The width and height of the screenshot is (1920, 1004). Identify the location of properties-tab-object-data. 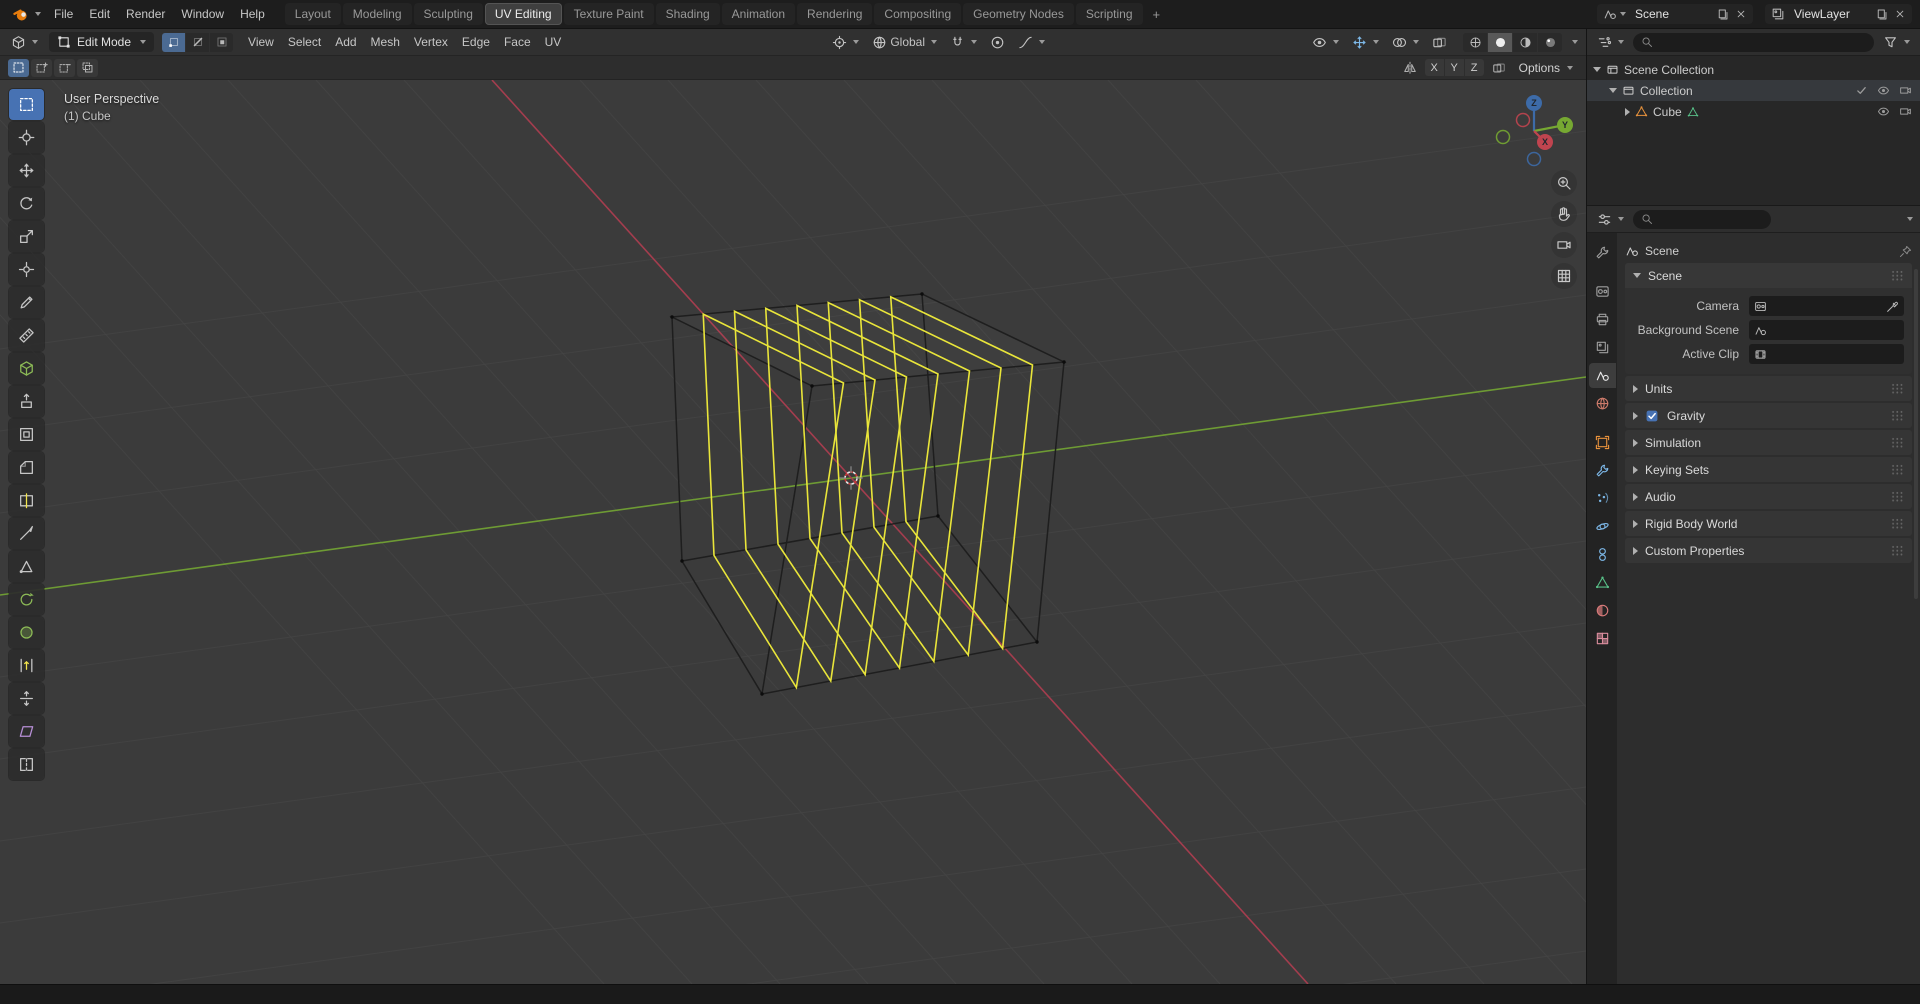
(1602, 582).